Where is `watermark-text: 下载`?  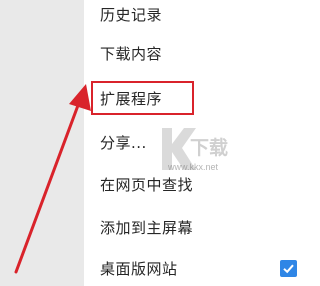 watermark-text: 下载 is located at coordinates (209, 148).